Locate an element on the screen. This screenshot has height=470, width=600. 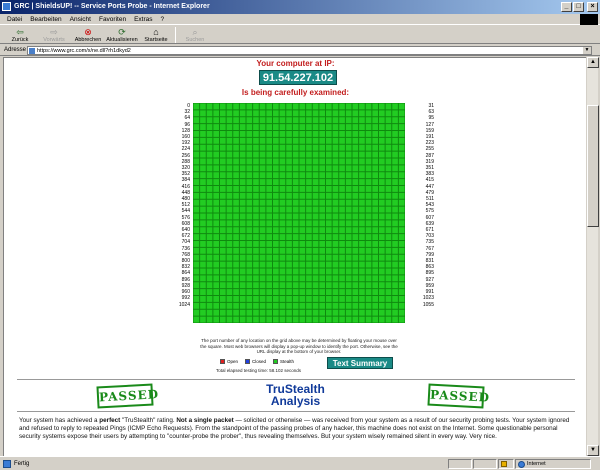
address-input: https://www.grc.com/x/ne.dll?rh1dkyd2 ▼ is located at coordinates (309, 50).